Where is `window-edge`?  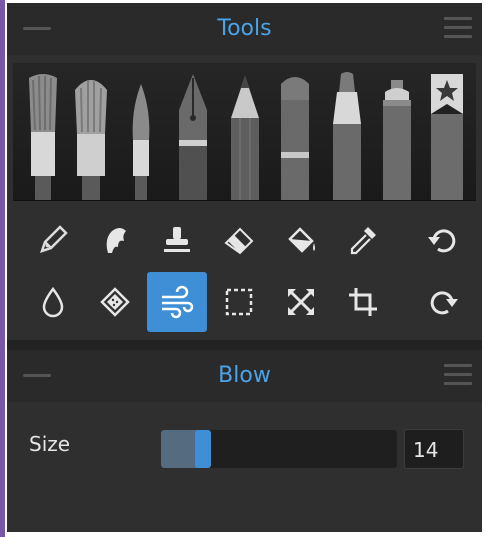
window-edge is located at coordinates (2, 268).